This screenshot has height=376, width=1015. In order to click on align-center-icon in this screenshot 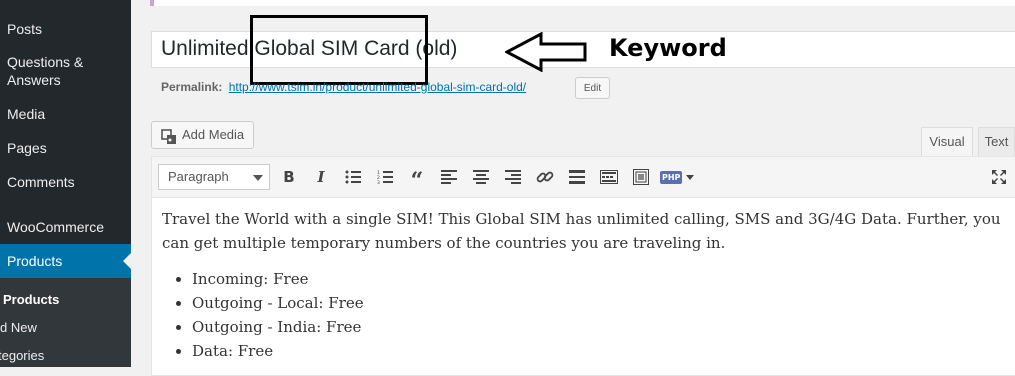, I will do `click(481, 177)`.